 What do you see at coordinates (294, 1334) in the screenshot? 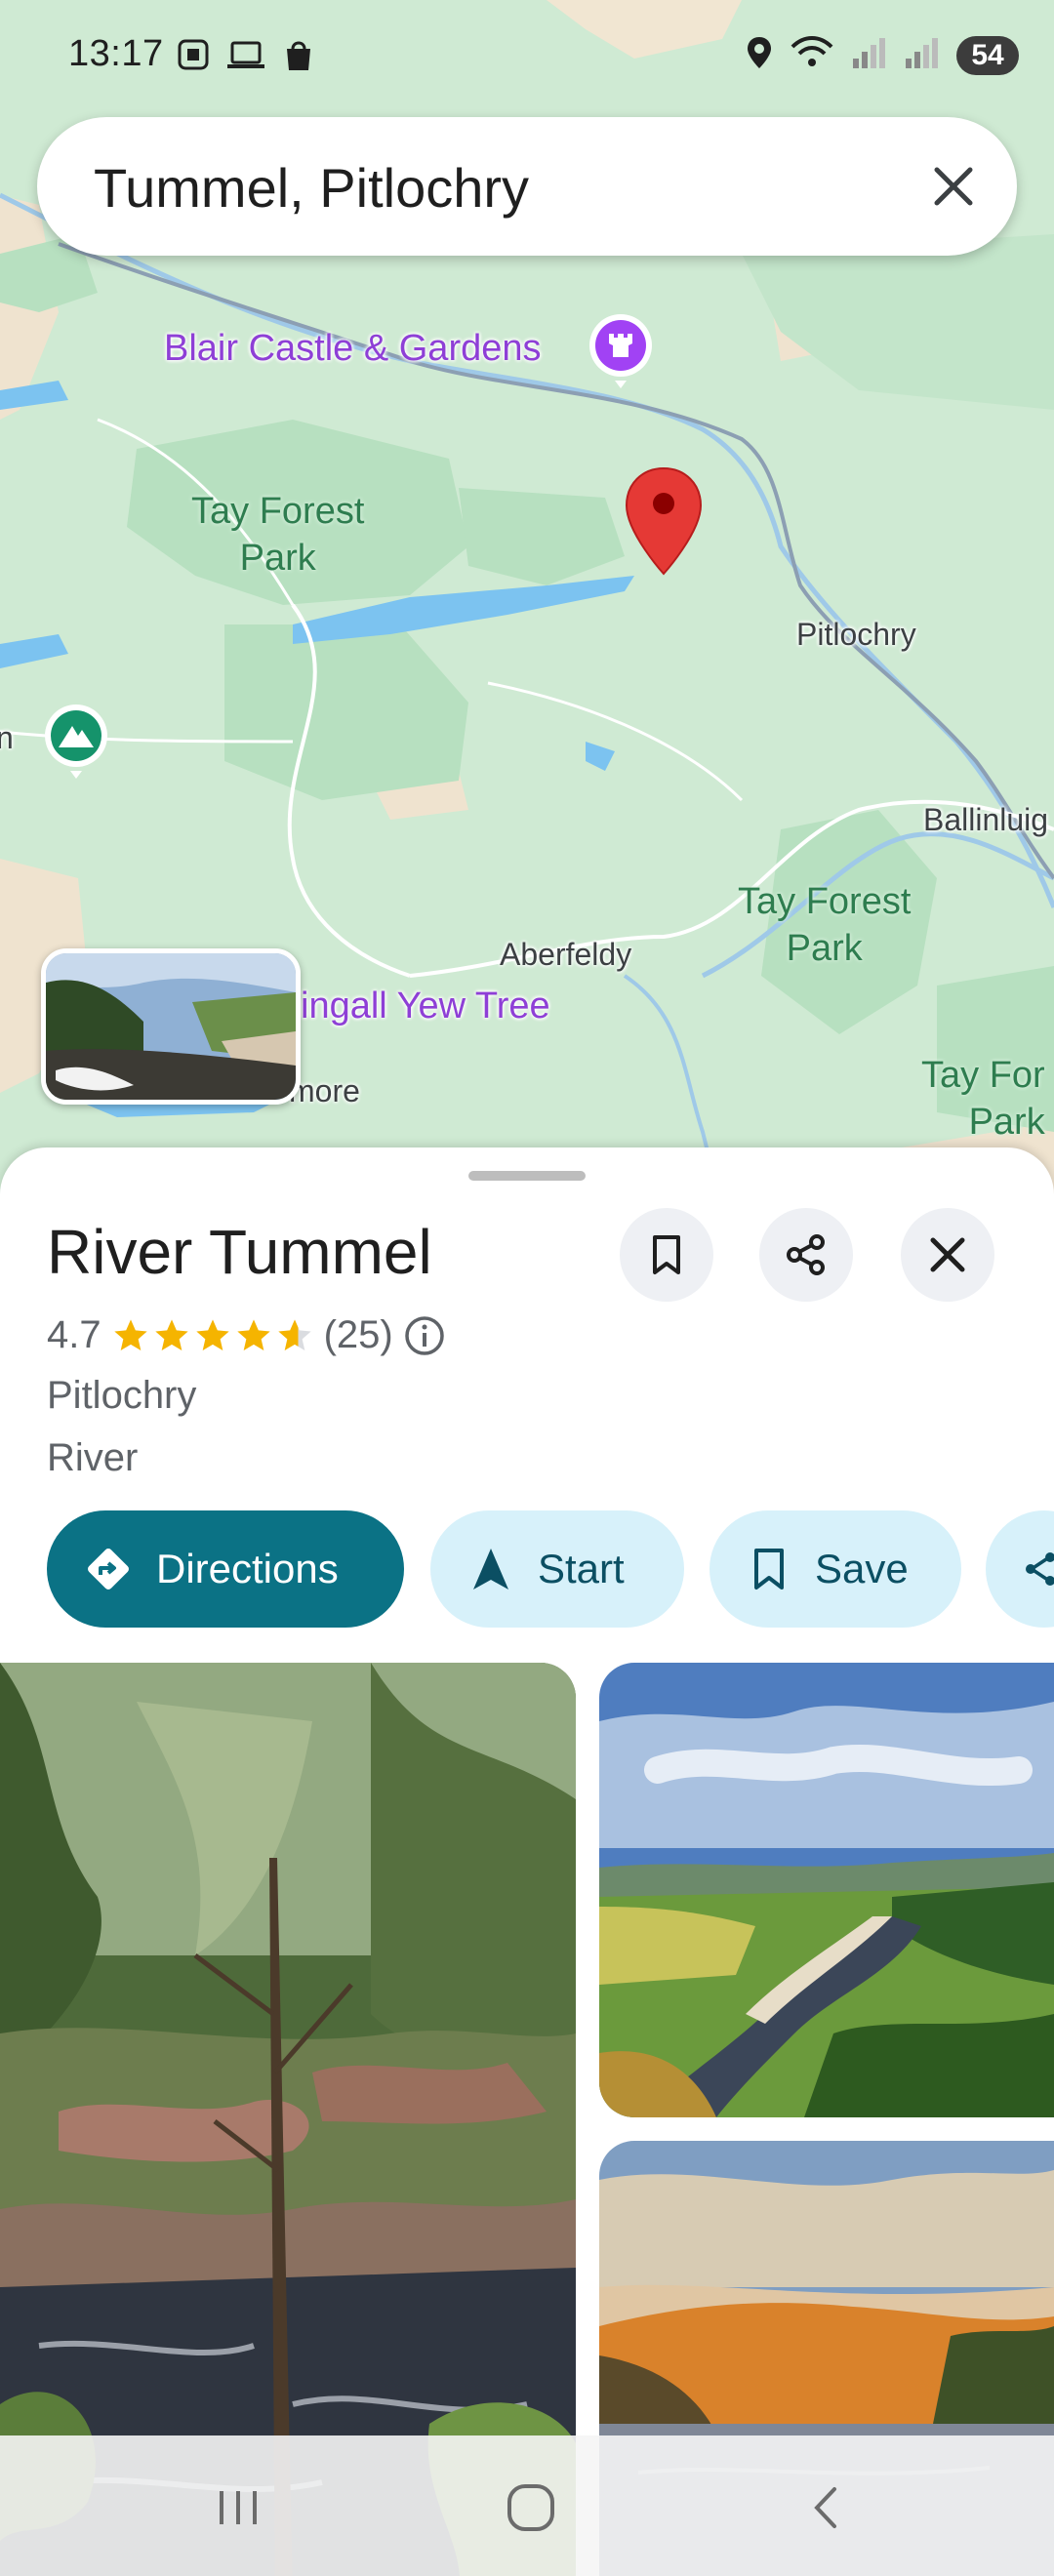
I see `half-star-icon` at bounding box center [294, 1334].